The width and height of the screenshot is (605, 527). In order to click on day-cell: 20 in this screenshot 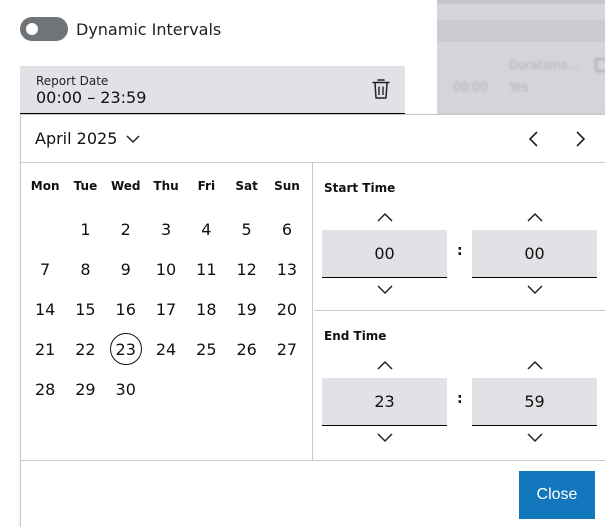, I will do `click(287, 309)`.